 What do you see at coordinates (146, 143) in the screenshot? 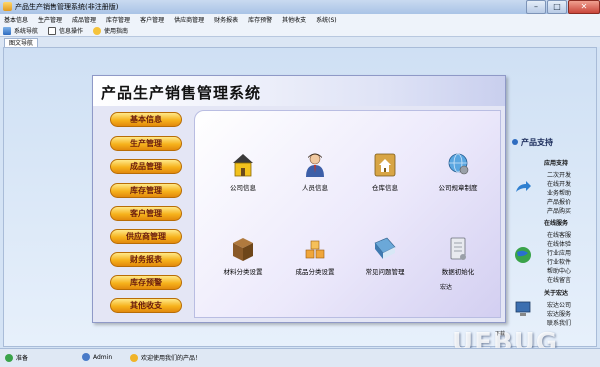
I see `nav-production-button: 生产管理` at bounding box center [146, 143].